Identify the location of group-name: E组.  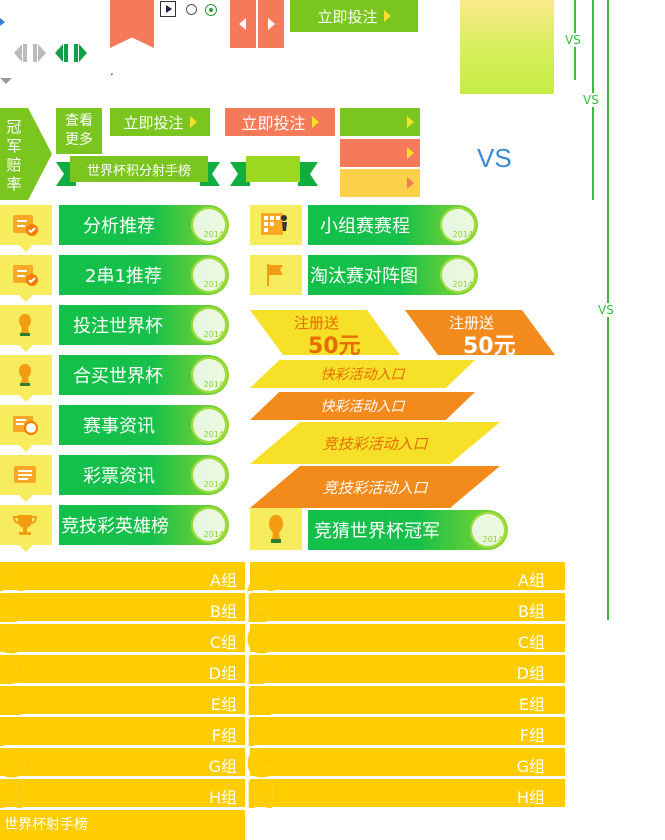
(531, 704).